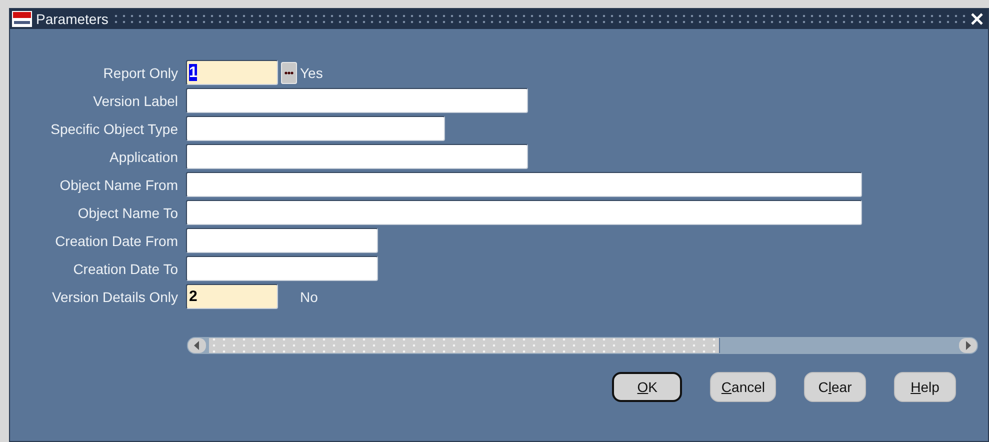  Describe the element at coordinates (977, 19) in the screenshot. I see `close-icon` at that location.